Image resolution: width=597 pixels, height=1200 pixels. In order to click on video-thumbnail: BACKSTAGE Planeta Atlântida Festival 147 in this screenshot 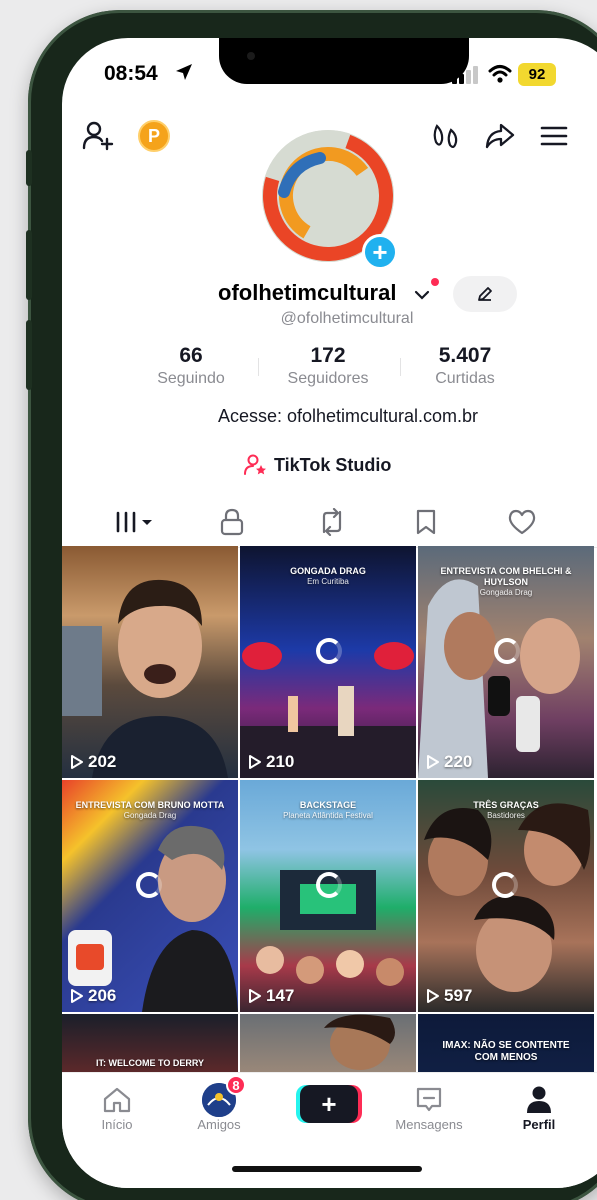, I will do `click(328, 896)`.